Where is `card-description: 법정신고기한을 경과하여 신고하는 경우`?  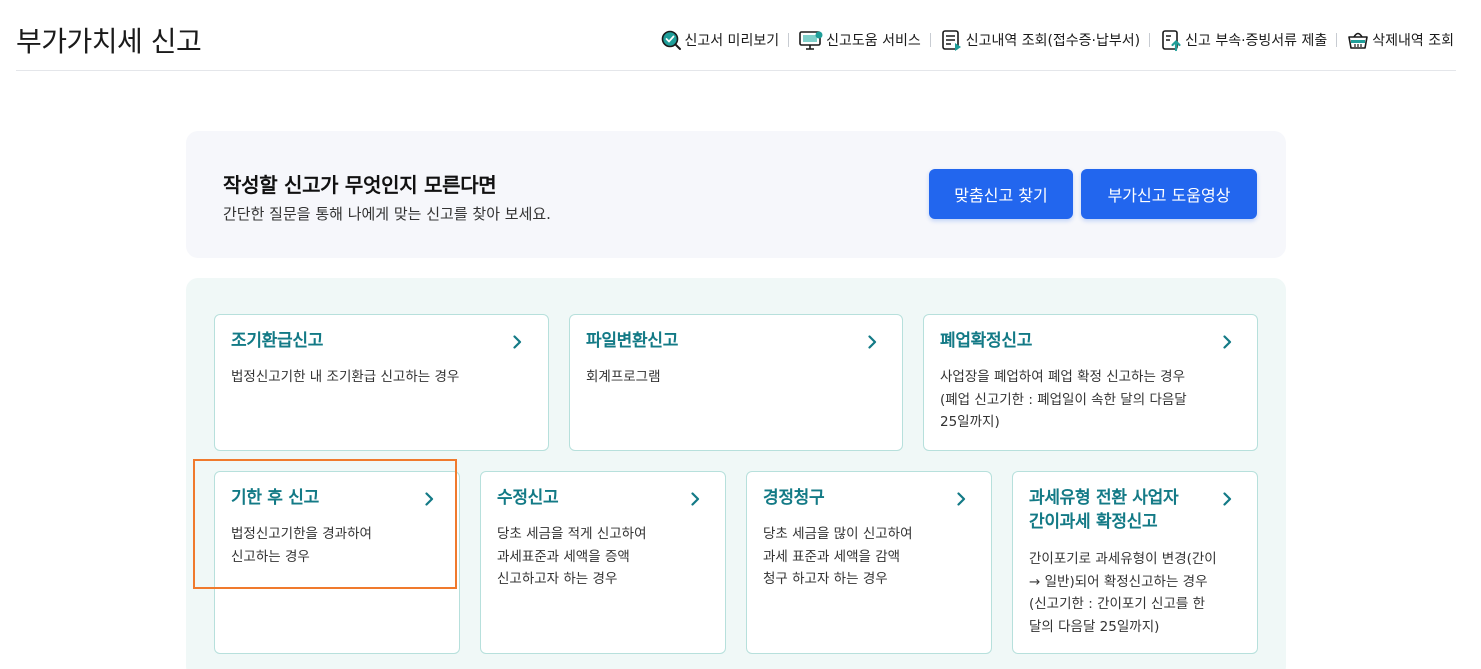
card-description: 법정신고기한을 경과하여 신고하는 경우 is located at coordinates (301, 545).